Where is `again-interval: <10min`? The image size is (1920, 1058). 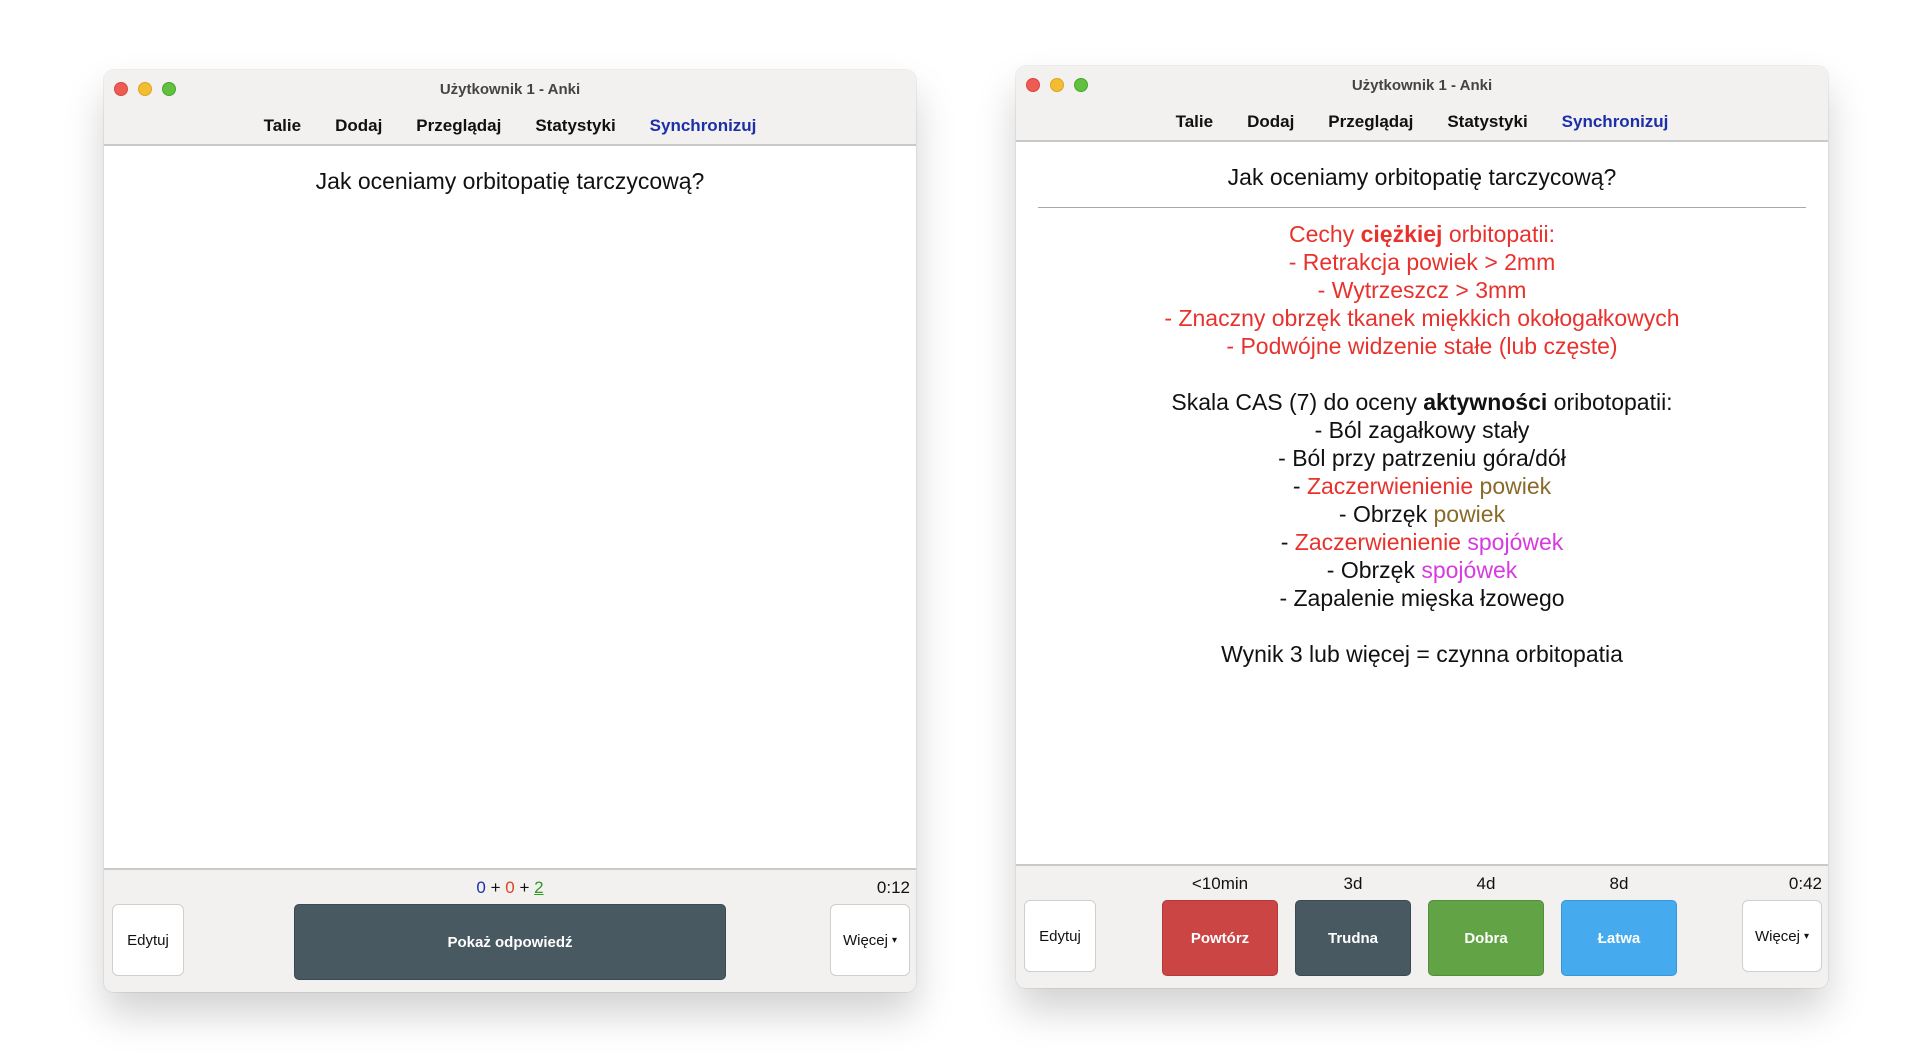
again-interval: <10min is located at coordinates (1220, 883).